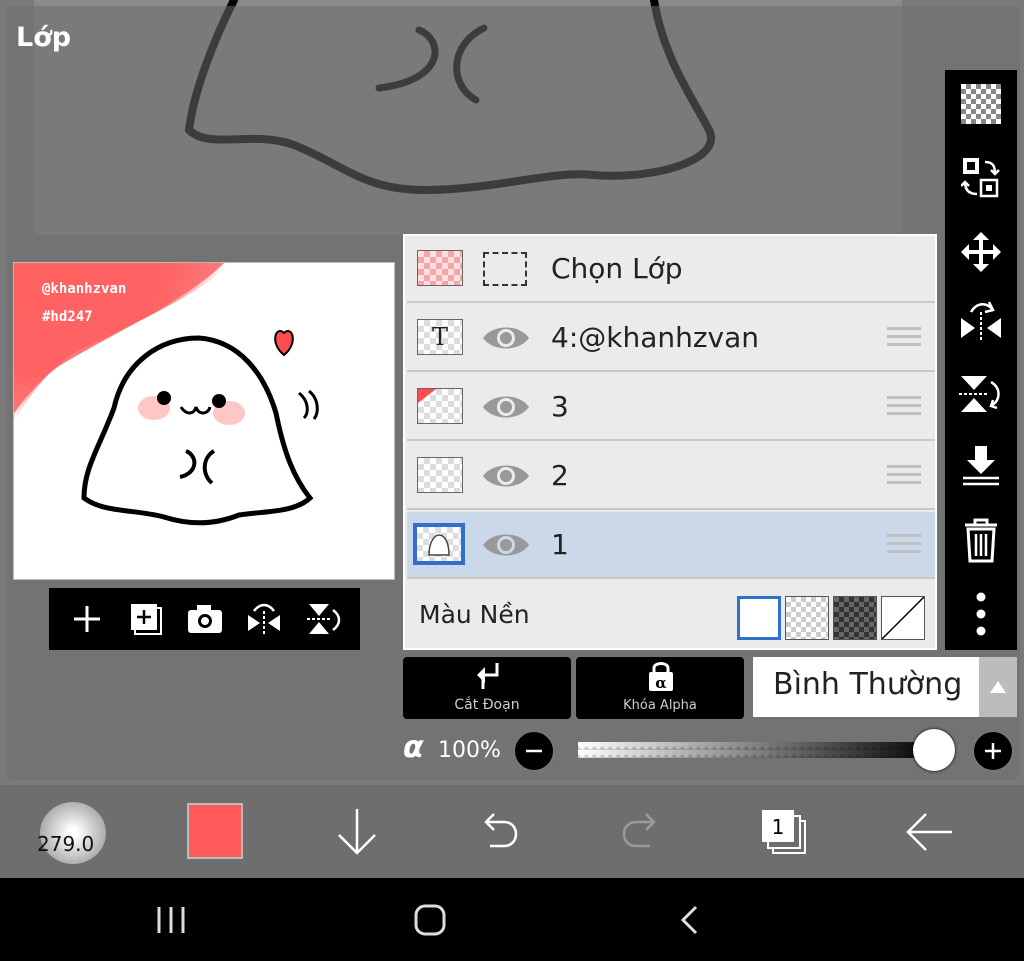 Image resolution: width=1024 pixels, height=961 pixels. Describe the element at coordinates (474, 614) in the screenshot. I see `background-color-label: Màu Nền` at that location.